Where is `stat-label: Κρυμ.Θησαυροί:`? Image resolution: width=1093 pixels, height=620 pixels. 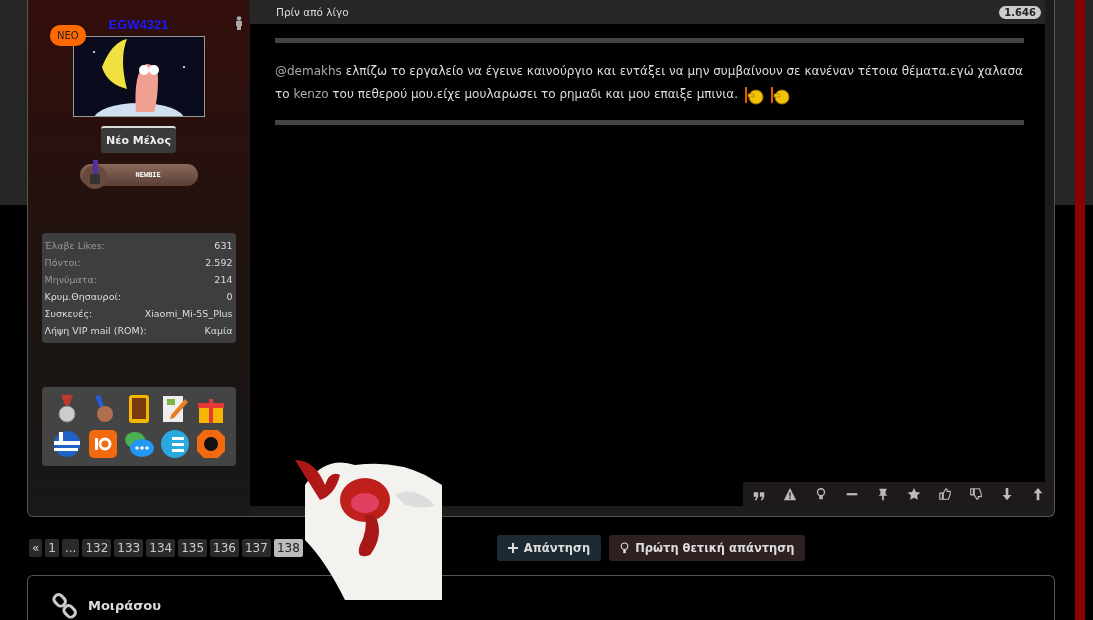 stat-label: Κρυμ.Θησαυροί: is located at coordinates (82, 297).